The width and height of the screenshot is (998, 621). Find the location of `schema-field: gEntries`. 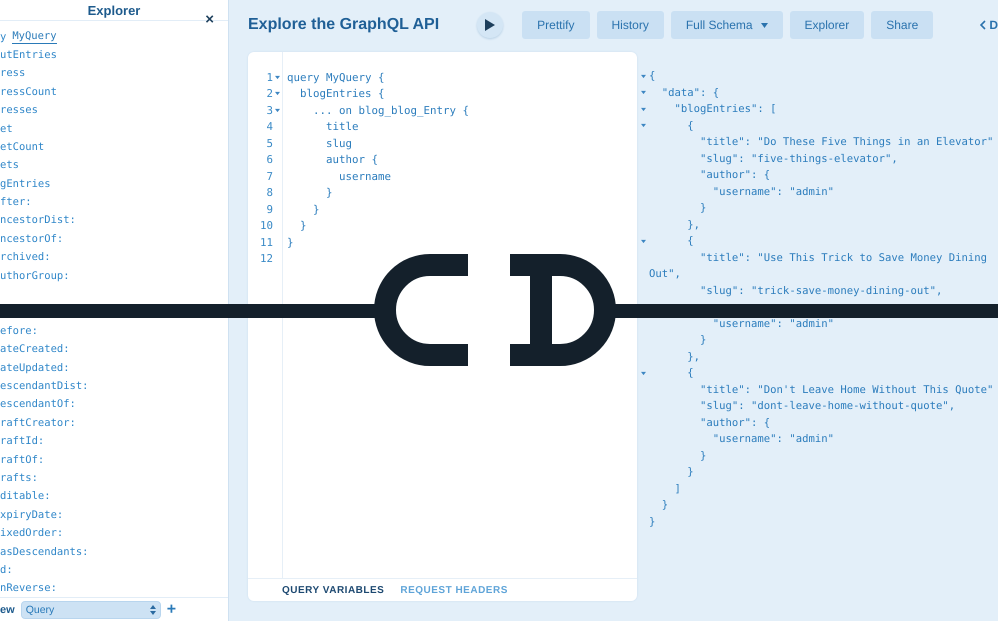

schema-field: gEntries is located at coordinates (25, 184).